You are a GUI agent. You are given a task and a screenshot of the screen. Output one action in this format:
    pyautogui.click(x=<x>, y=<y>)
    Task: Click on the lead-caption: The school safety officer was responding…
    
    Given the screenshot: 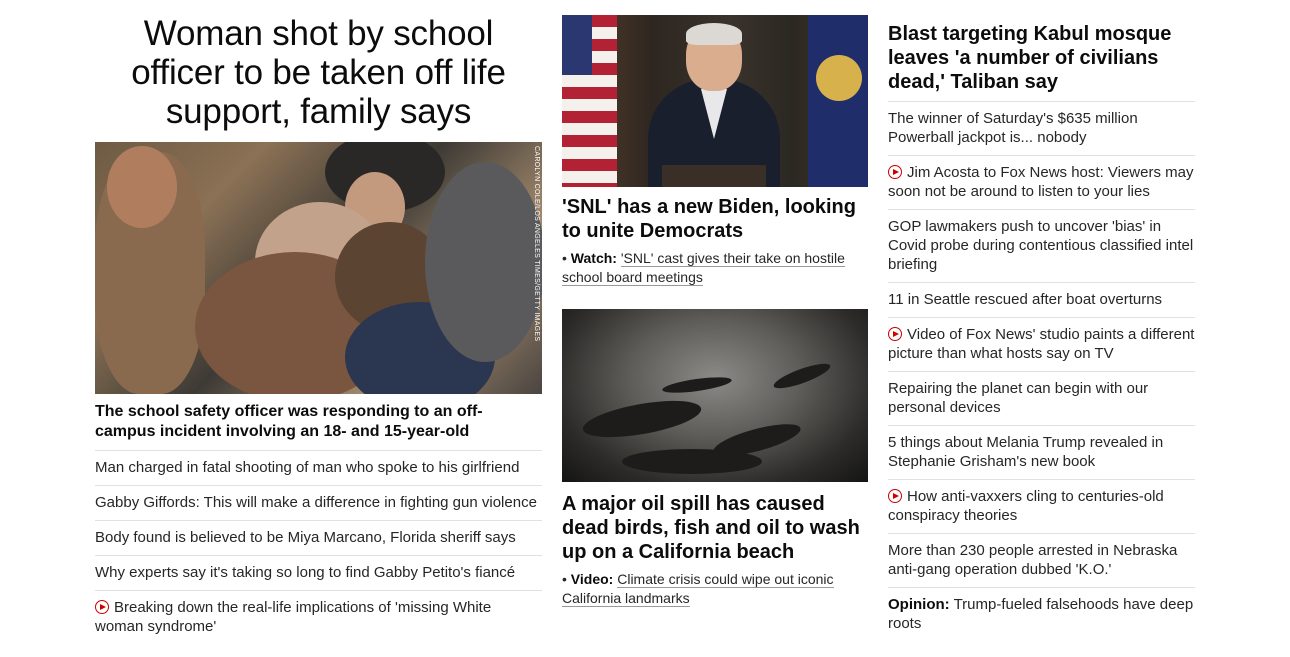 What is the action you would take?
    pyautogui.click(x=318, y=422)
    